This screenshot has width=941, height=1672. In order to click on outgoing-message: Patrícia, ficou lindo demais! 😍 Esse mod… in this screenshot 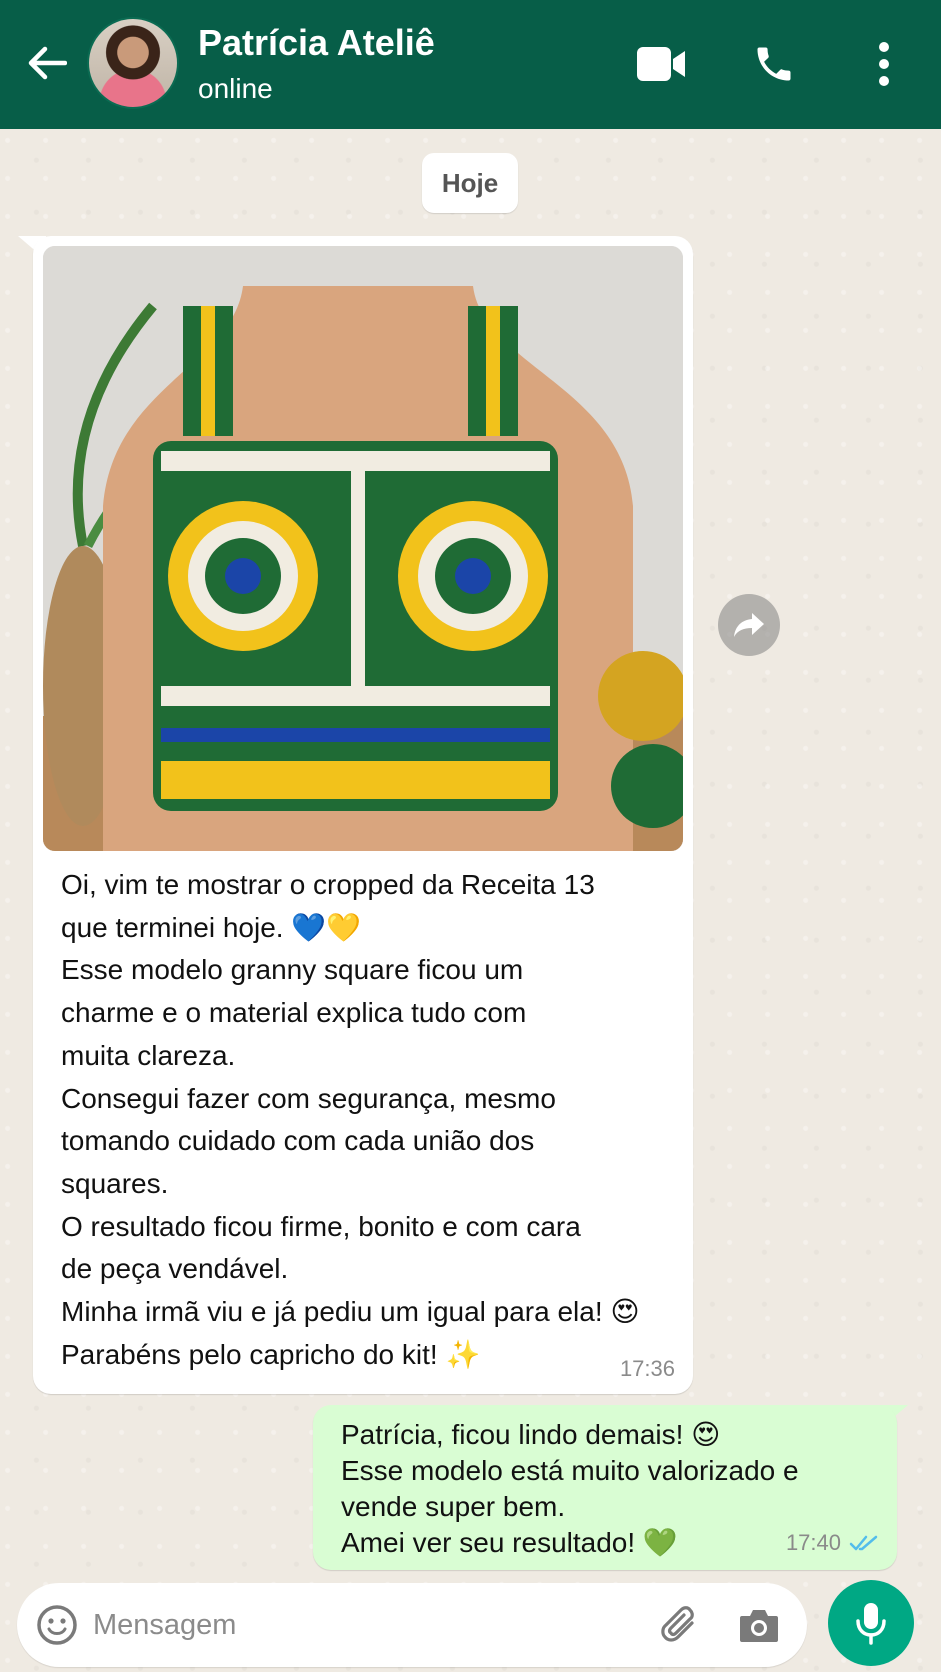, I will do `click(605, 1487)`.